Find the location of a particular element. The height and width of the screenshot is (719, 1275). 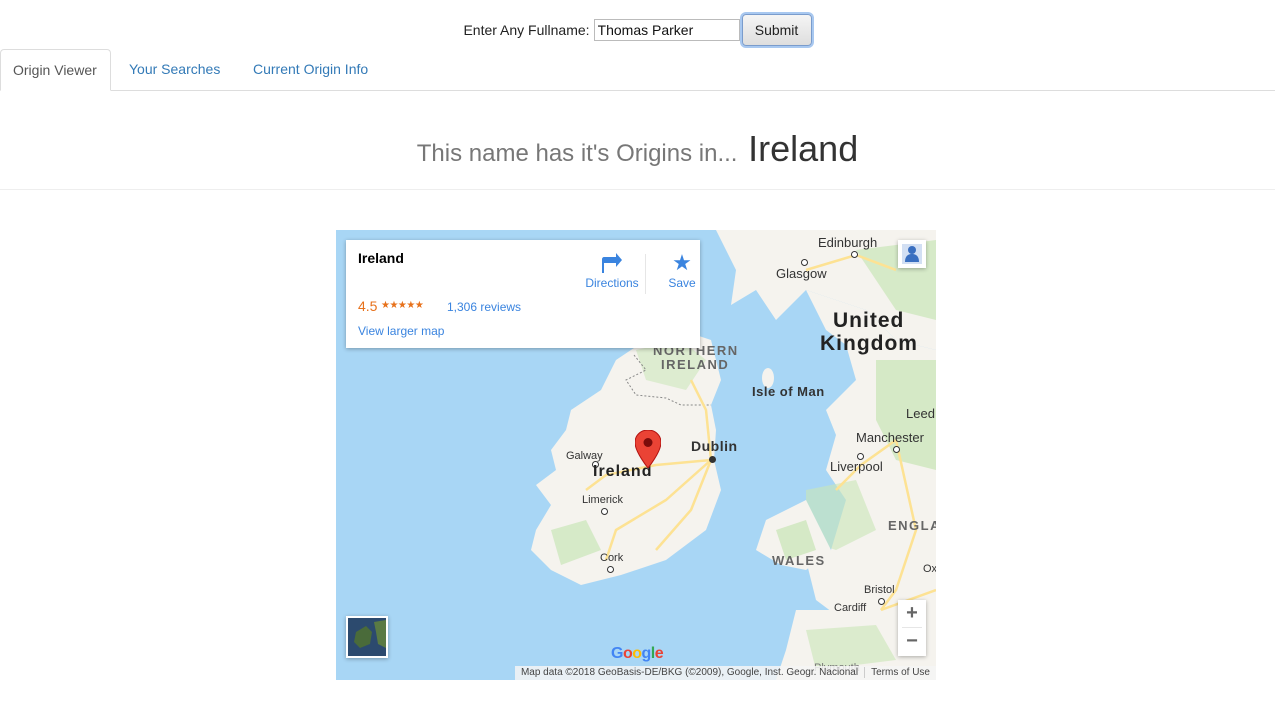

save-button: ★ Save is located at coordinates (682, 270).